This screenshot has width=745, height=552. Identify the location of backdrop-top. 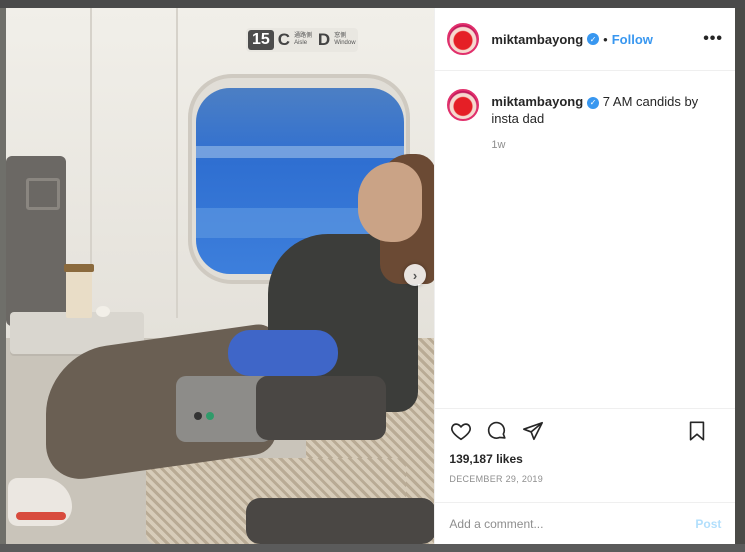
(372, 4).